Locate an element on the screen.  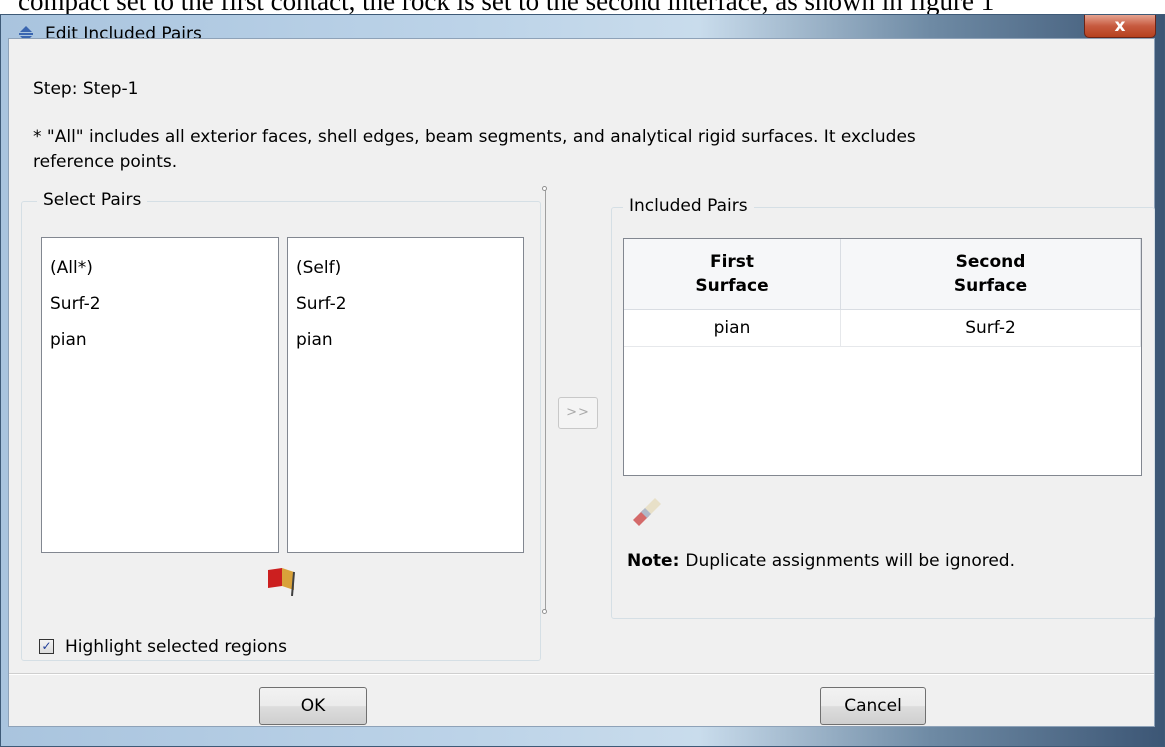
cancel-button: Cancel is located at coordinates (873, 706).